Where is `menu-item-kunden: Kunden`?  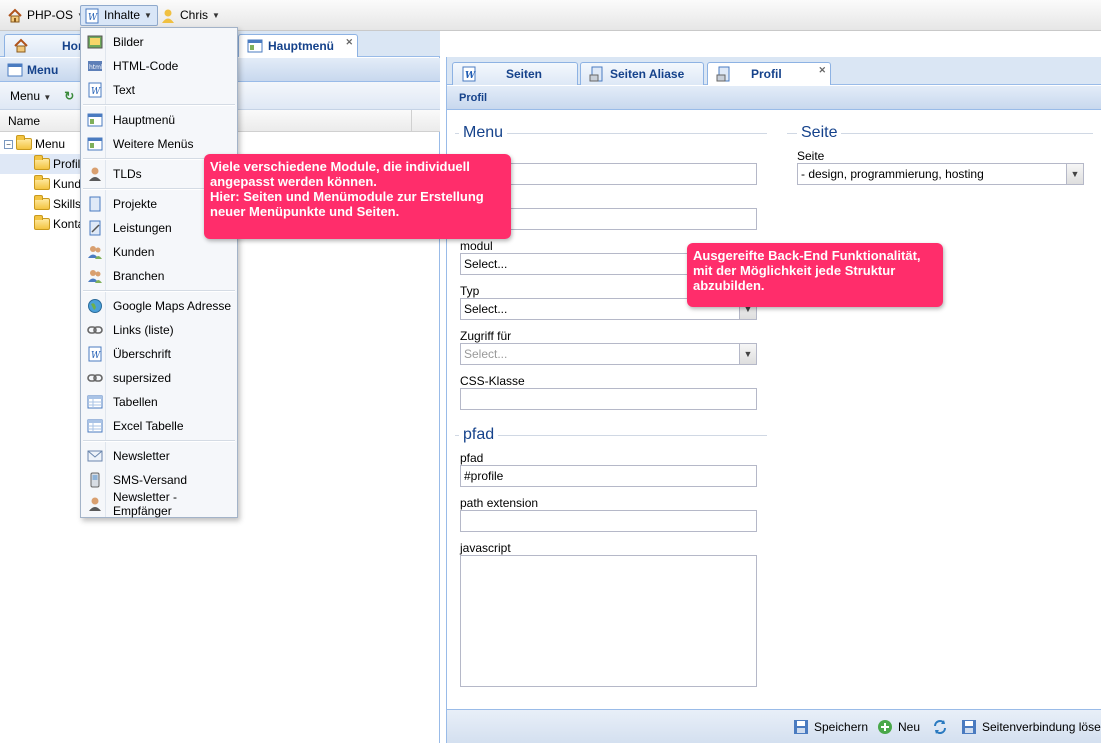 menu-item-kunden: Kunden is located at coordinates (159, 252).